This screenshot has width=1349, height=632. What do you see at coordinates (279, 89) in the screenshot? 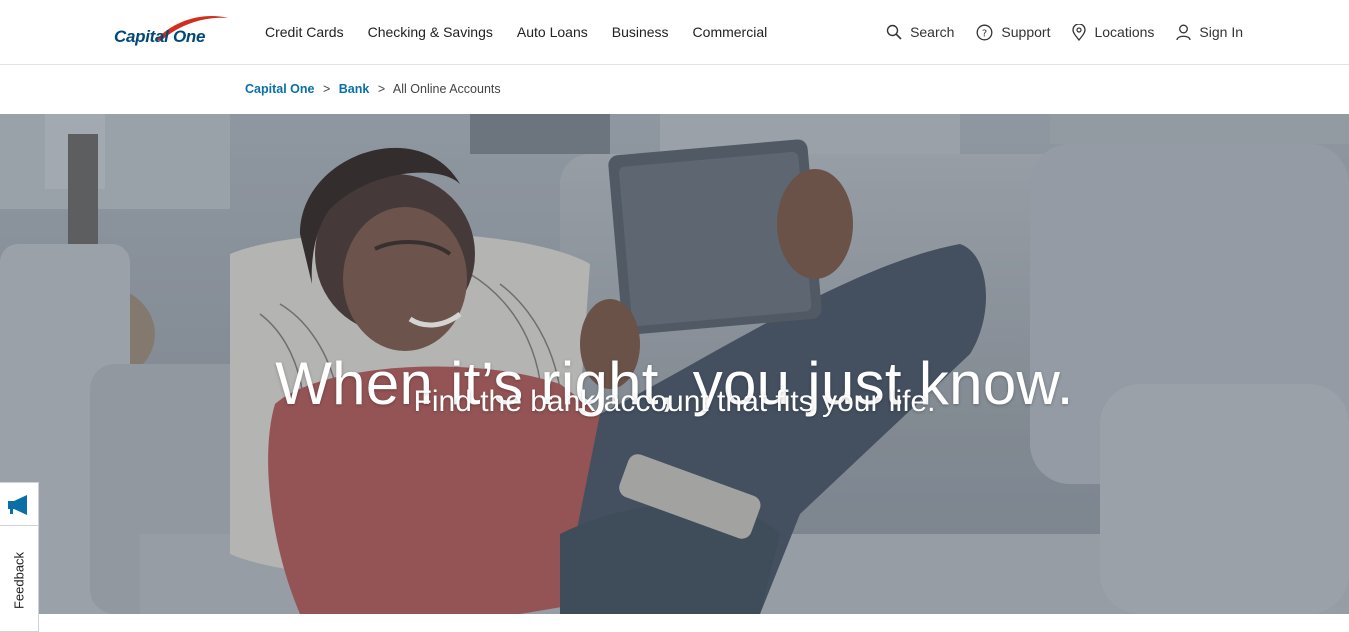
I see `breadcrumb-capital-one: Capital One` at bounding box center [279, 89].